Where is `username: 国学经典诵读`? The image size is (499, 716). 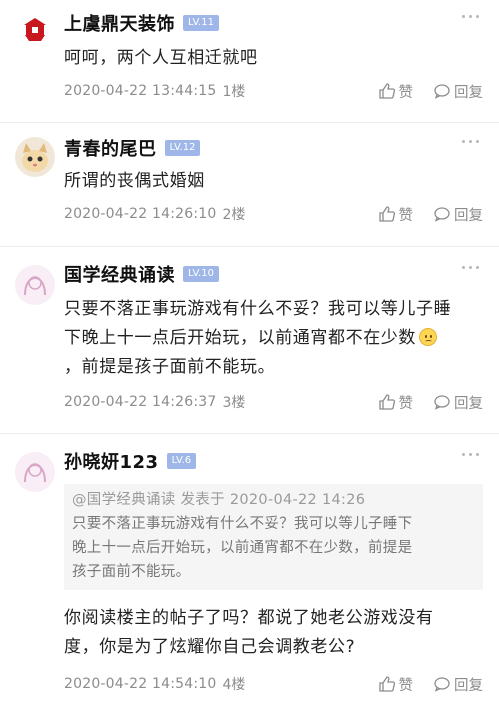
username: 国学经典诵读 is located at coordinates (119, 274).